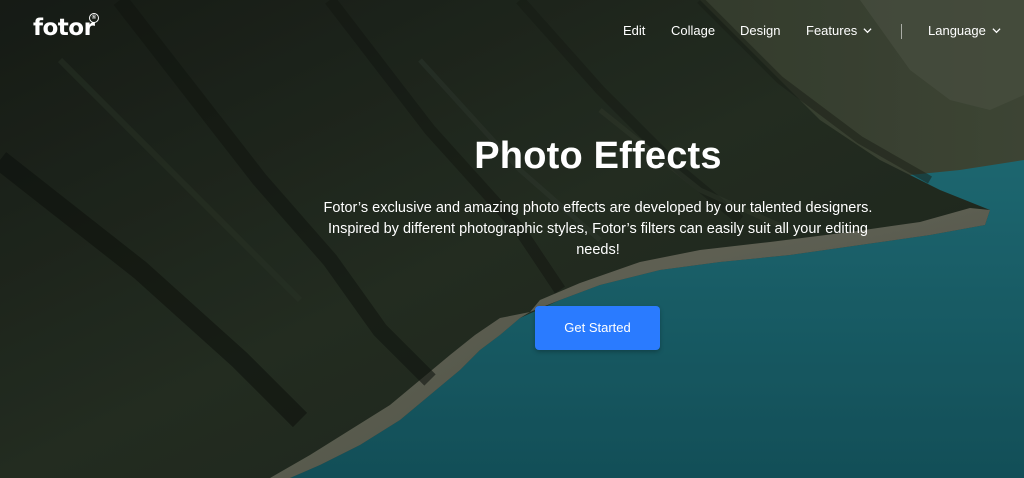  Describe the element at coordinates (64, 28) in the screenshot. I see `fotor-logo: fotor` at that location.